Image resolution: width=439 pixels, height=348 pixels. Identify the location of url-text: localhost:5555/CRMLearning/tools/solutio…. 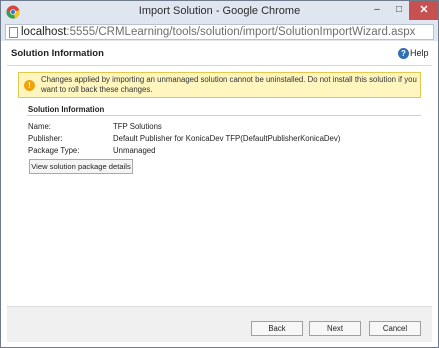
(218, 32).